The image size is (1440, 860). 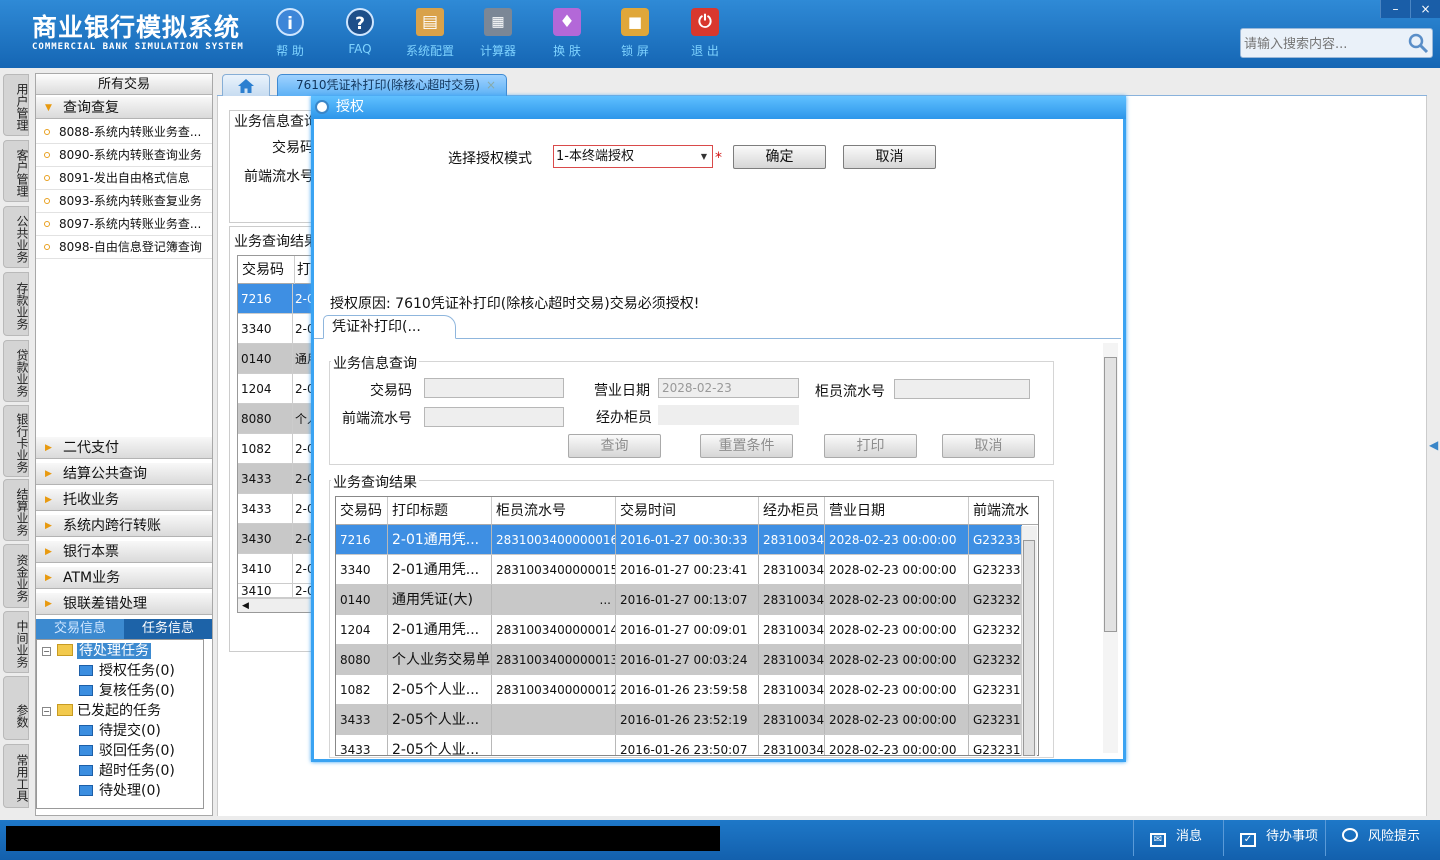 What do you see at coordinates (124, 603) in the screenshot?
I see `group-unionpay-error: ▶ 银联差错处理` at bounding box center [124, 603].